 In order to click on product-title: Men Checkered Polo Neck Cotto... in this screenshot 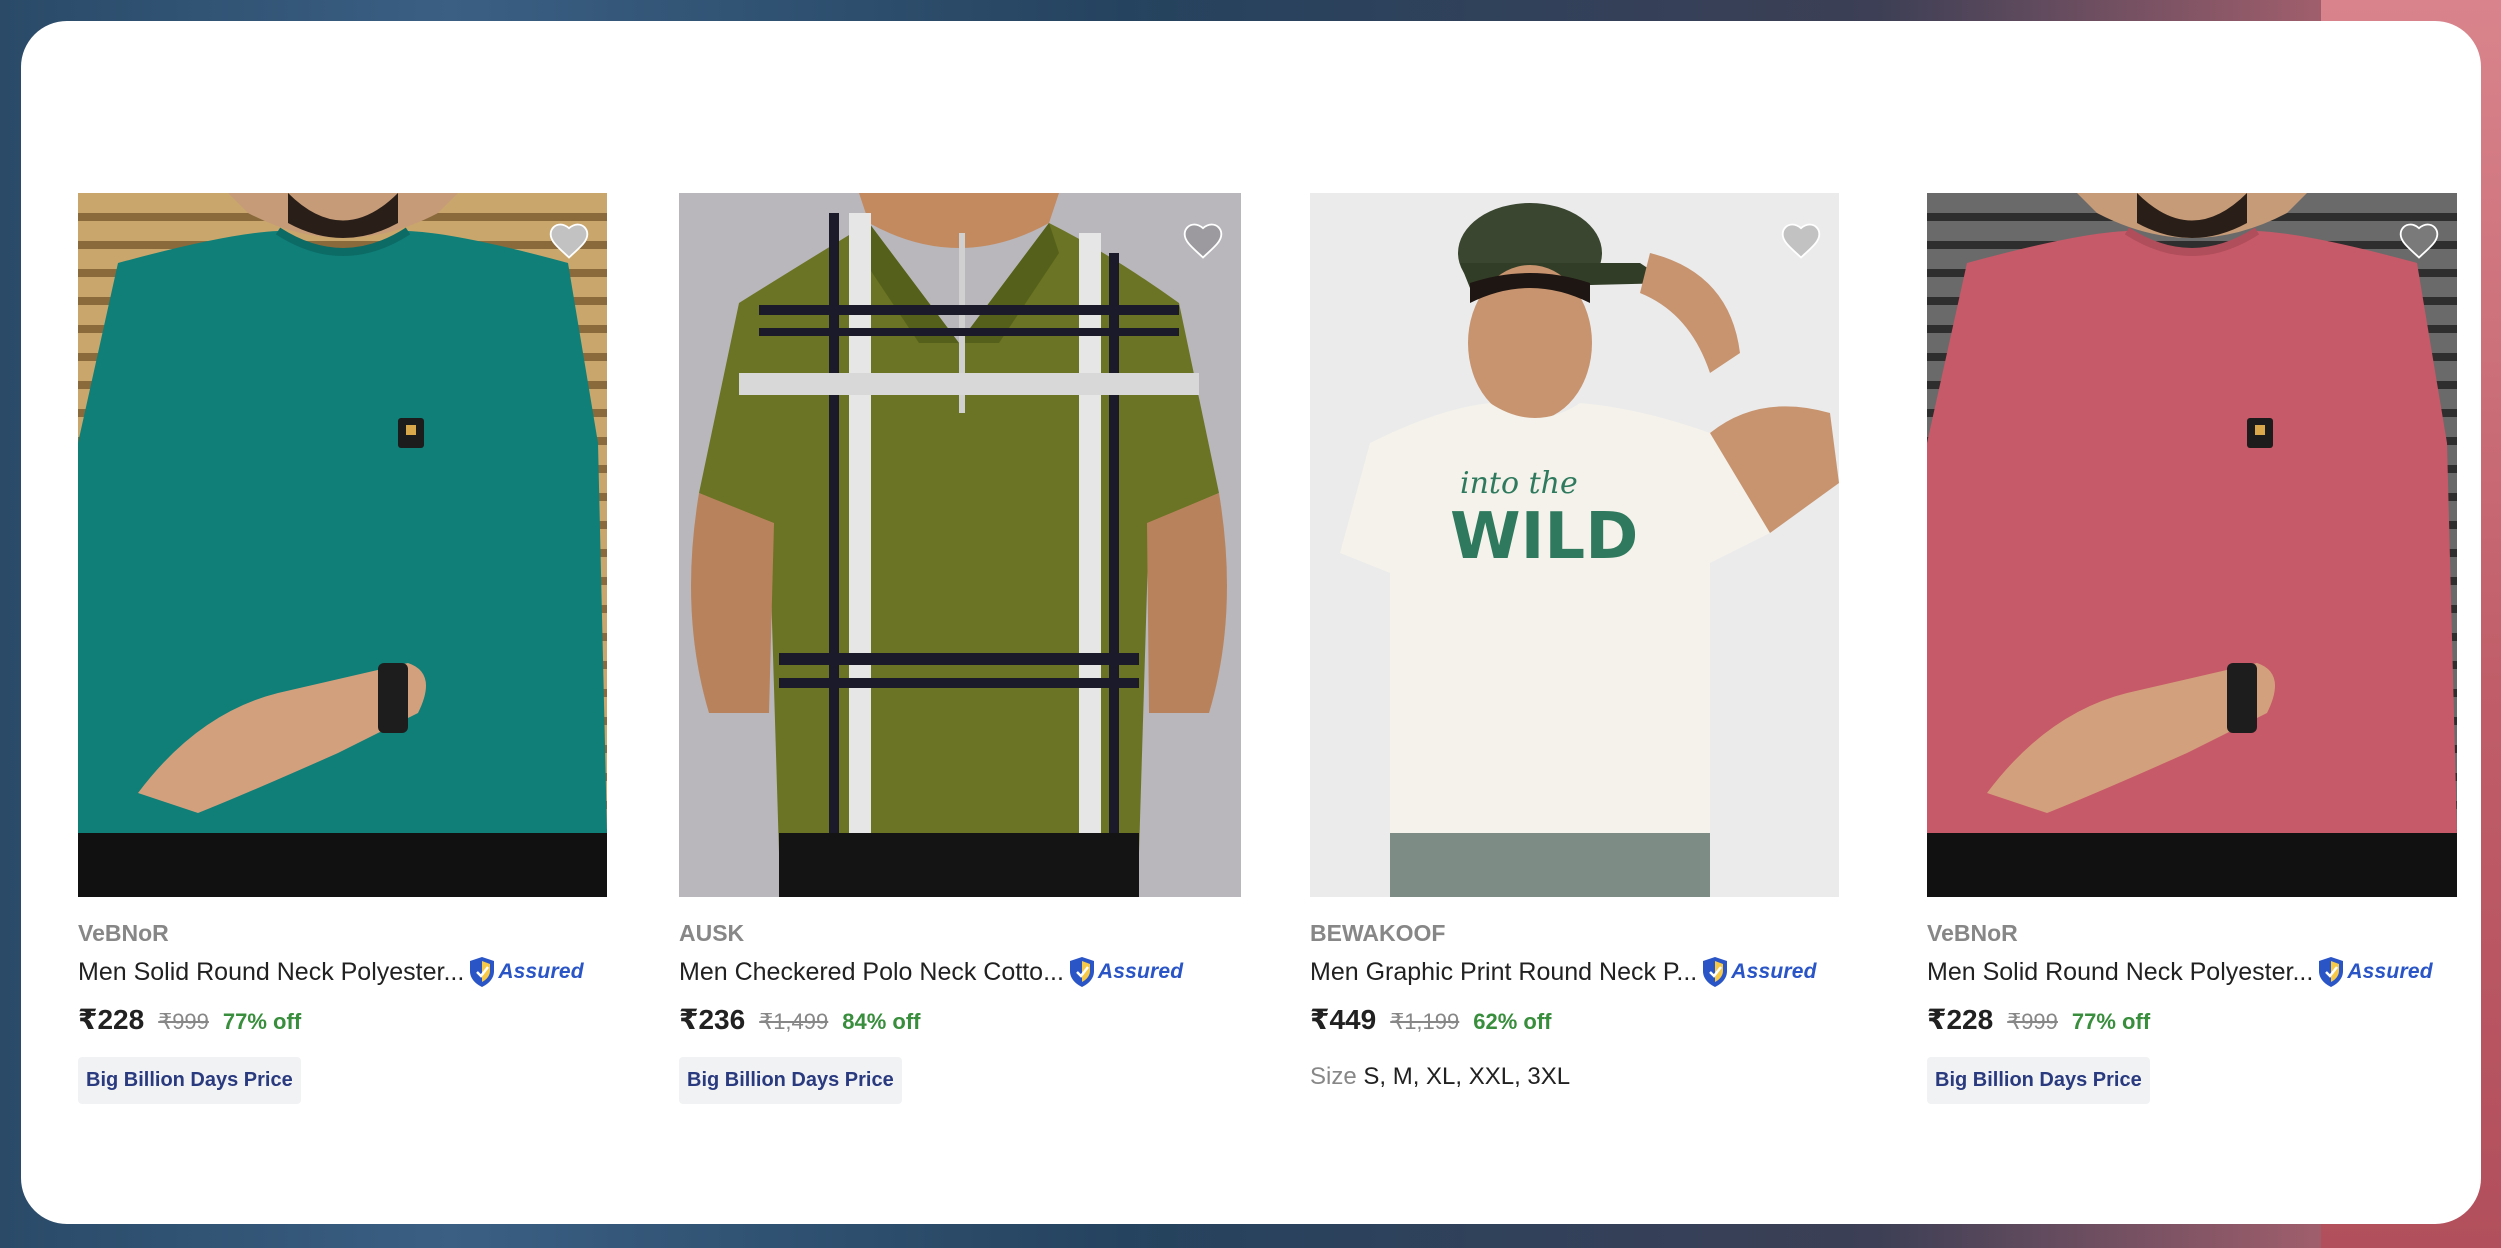, I will do `click(871, 972)`.